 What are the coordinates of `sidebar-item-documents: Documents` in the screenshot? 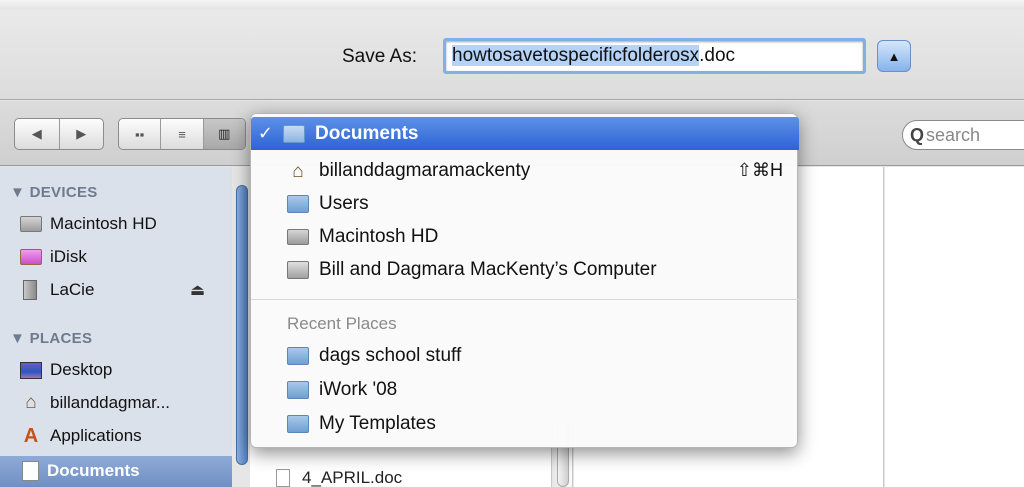 It's located at (126, 471).